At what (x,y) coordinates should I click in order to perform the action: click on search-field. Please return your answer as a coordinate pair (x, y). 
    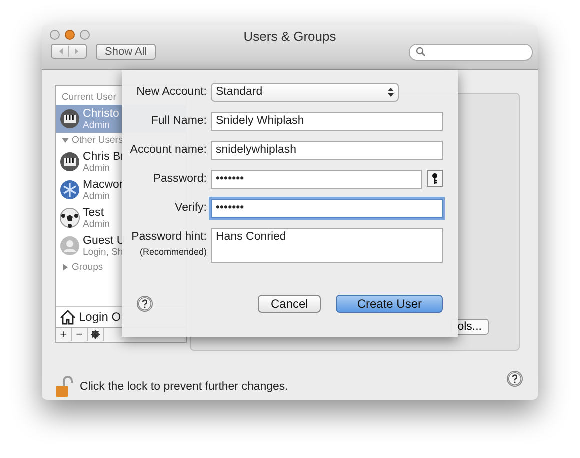
    Looking at the image, I should click on (471, 52).